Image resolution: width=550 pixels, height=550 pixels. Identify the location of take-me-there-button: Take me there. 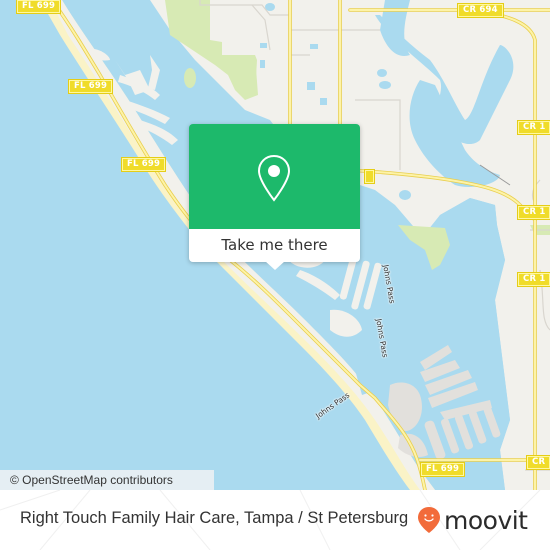
(274, 245).